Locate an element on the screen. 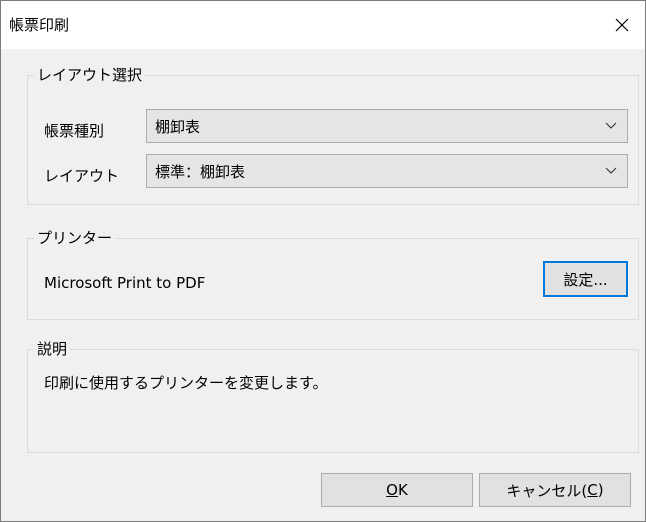 This screenshot has width=646, height=522. form-type-label: 帳票種別 is located at coordinates (74, 131).